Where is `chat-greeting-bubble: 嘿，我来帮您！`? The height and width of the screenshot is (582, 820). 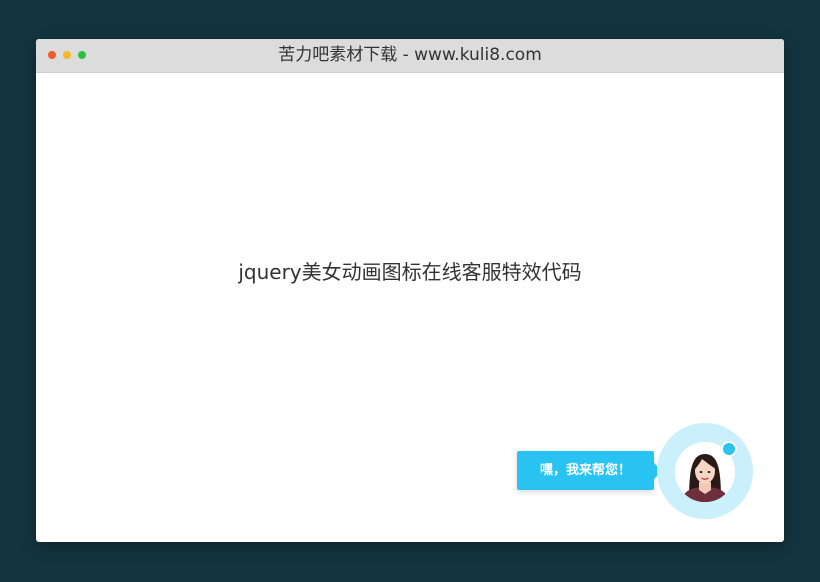 chat-greeting-bubble: 嘿，我来帮您！ is located at coordinates (589, 470).